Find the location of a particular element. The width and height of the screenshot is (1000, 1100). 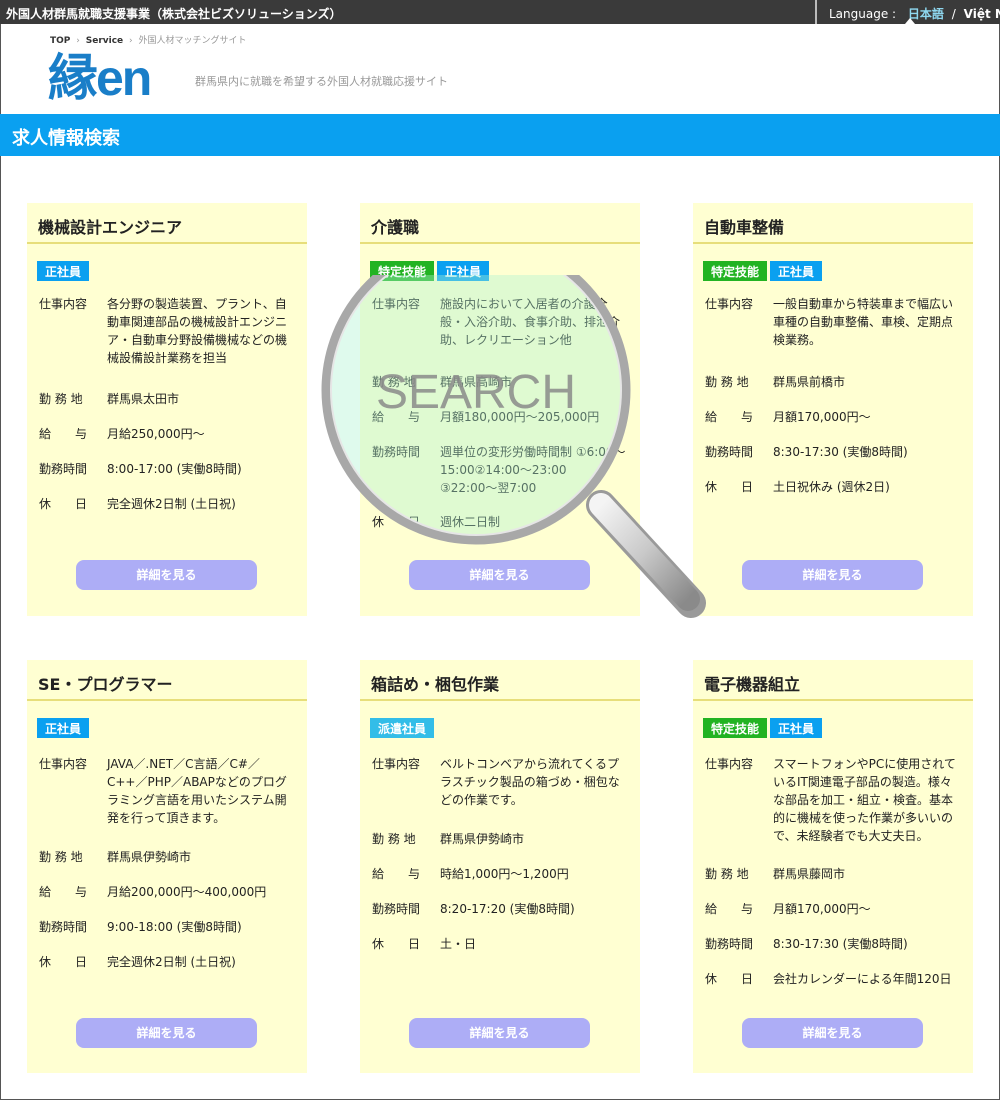

job-detail-value: 週休二日制 is located at coordinates (470, 522).